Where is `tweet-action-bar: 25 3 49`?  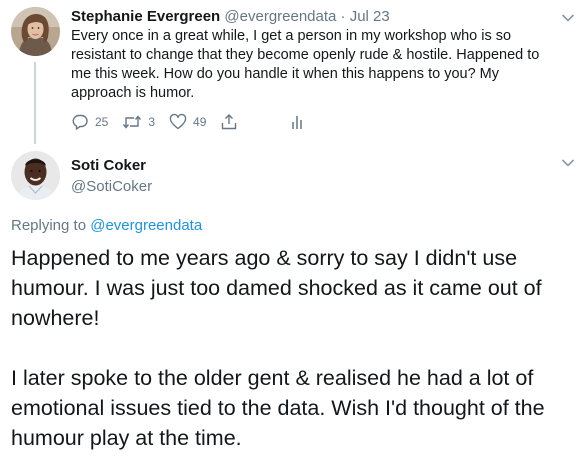
tweet-action-bar: 25 3 49 is located at coordinates (197, 122).